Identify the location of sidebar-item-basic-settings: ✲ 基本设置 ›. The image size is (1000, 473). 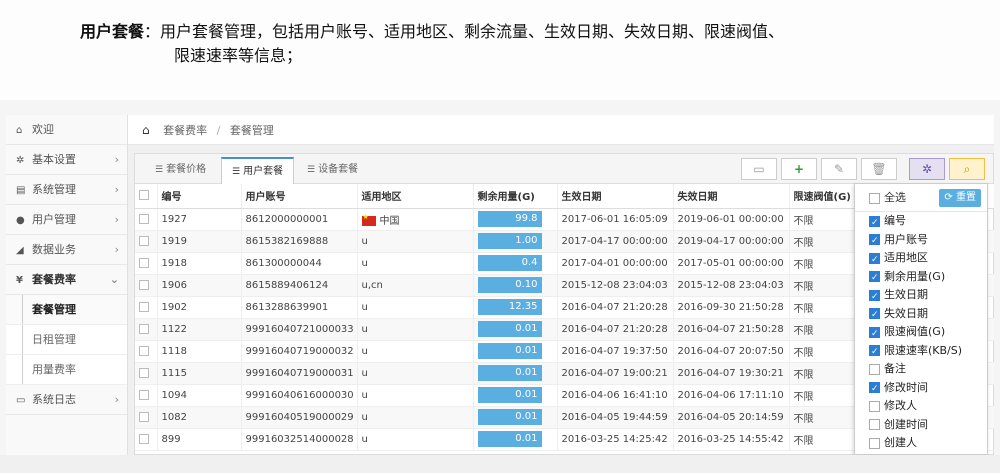
(66, 160).